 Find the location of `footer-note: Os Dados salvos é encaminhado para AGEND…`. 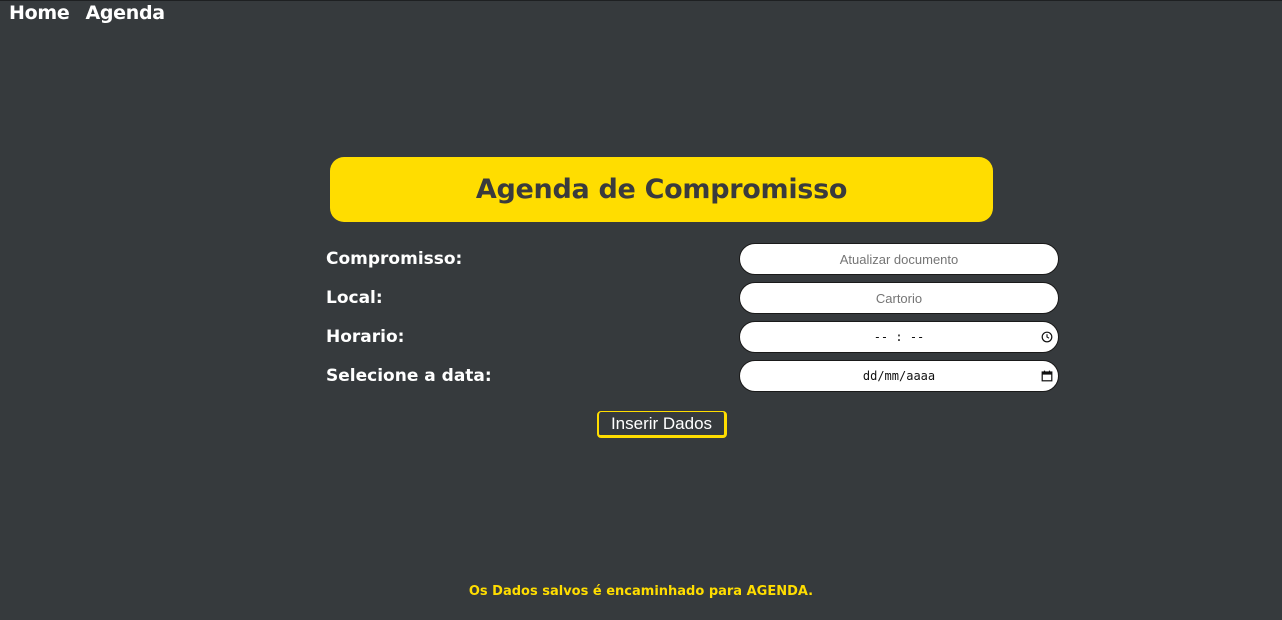

footer-note: Os Dados salvos é encaminhado para AGEND… is located at coordinates (641, 591).